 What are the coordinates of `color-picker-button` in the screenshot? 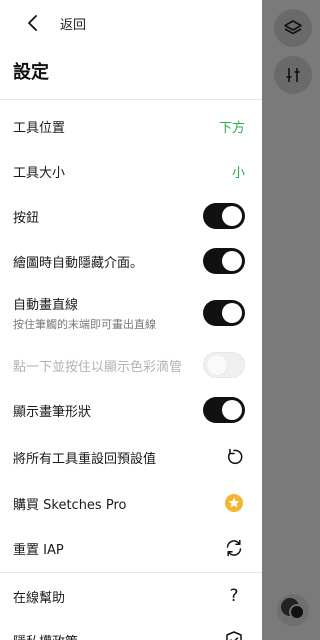 It's located at (293, 610).